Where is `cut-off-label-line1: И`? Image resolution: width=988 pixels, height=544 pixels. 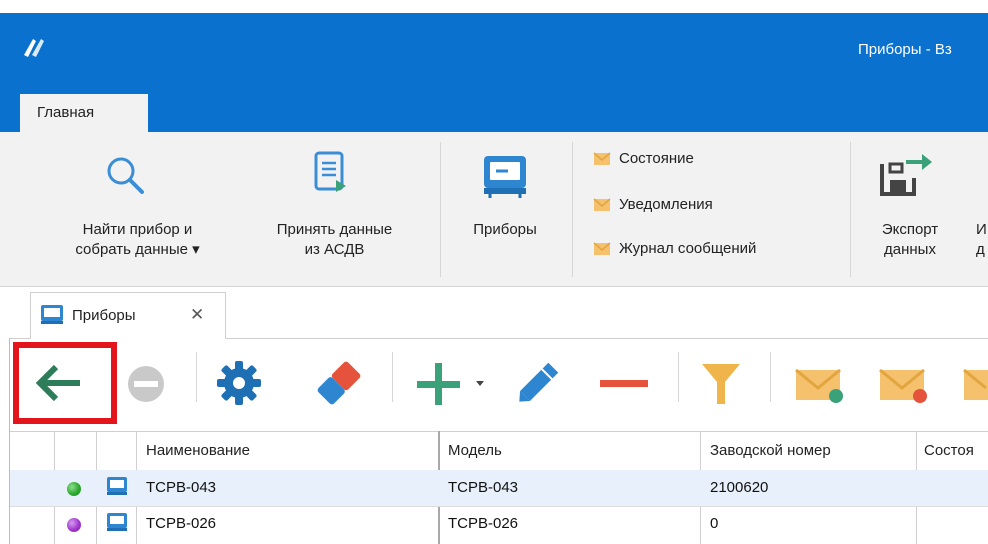
cut-off-label-line1: И is located at coordinates (981, 229).